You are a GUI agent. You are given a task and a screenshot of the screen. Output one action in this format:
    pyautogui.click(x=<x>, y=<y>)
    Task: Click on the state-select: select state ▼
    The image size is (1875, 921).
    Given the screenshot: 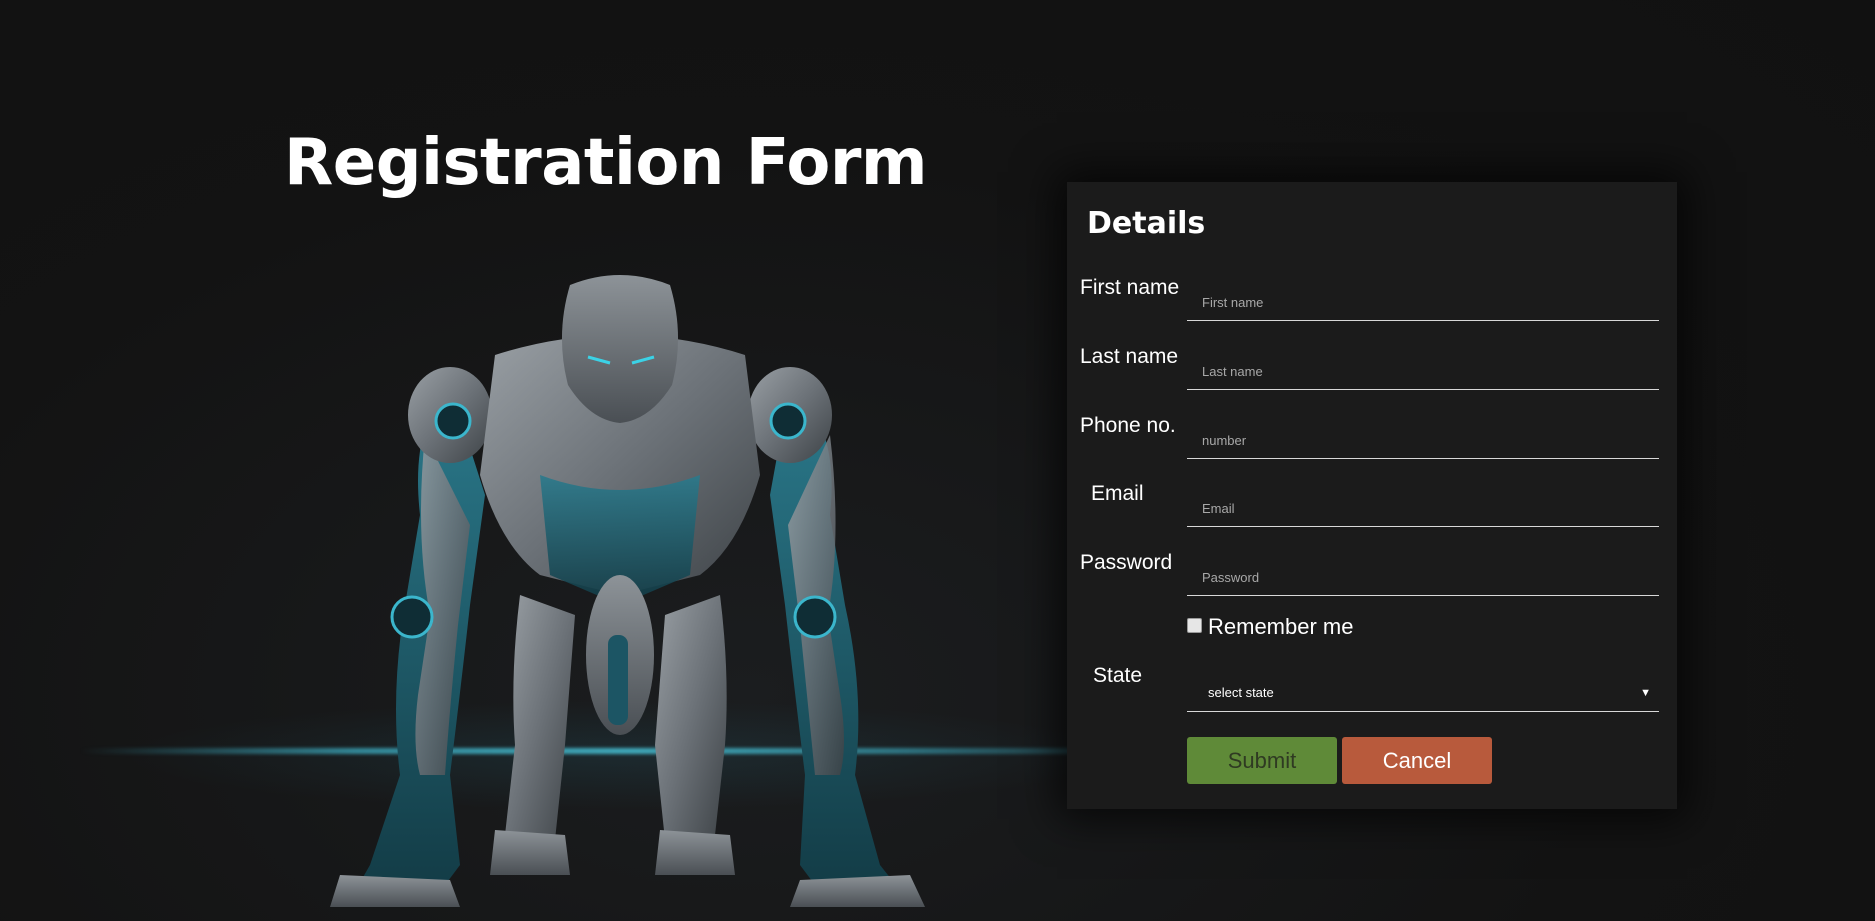 What is the action you would take?
    pyautogui.click(x=1423, y=689)
    